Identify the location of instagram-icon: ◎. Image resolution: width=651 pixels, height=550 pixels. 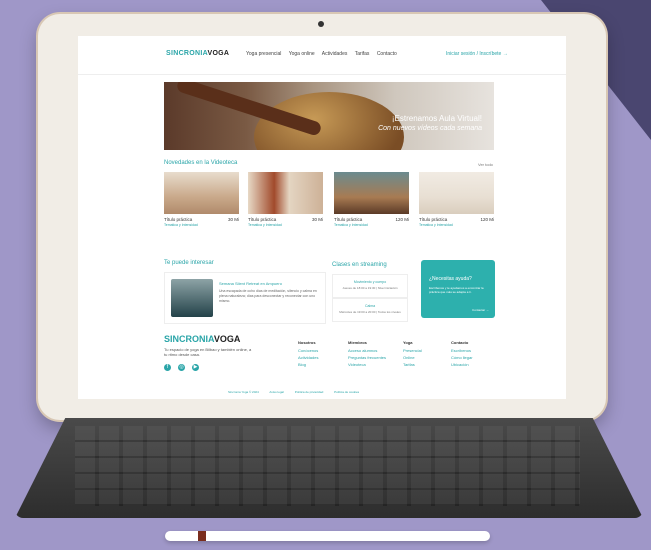
(181, 367).